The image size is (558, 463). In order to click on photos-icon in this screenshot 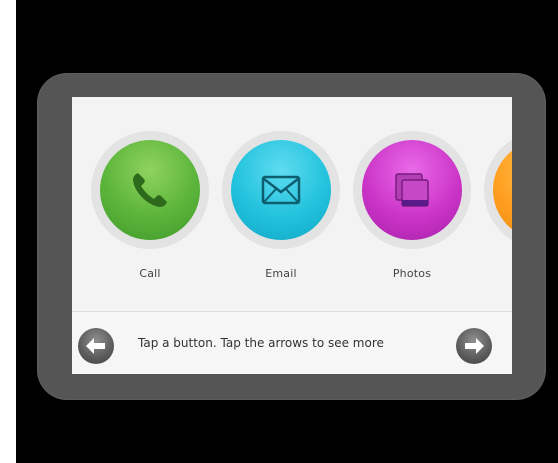, I will do `click(412, 190)`.